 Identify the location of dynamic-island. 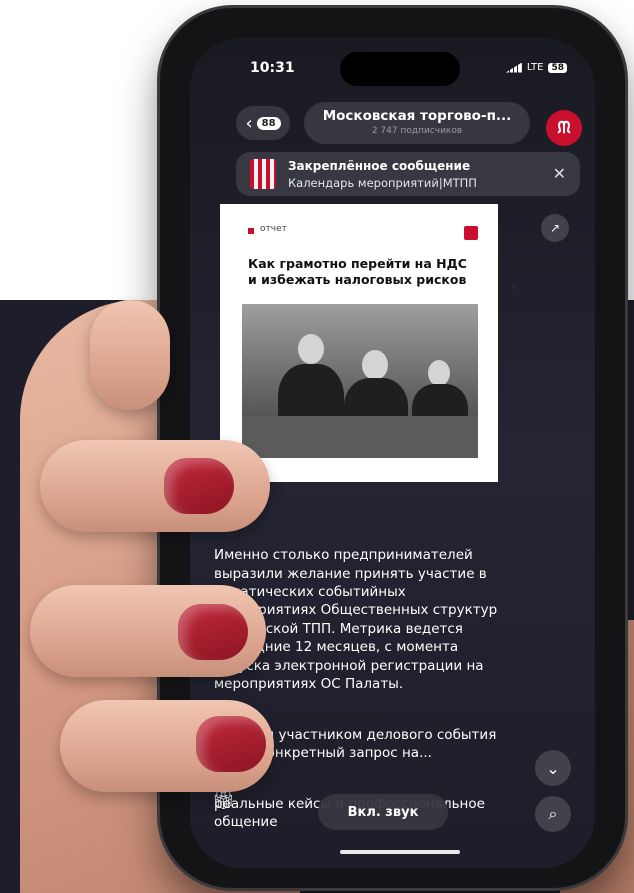
(400, 69).